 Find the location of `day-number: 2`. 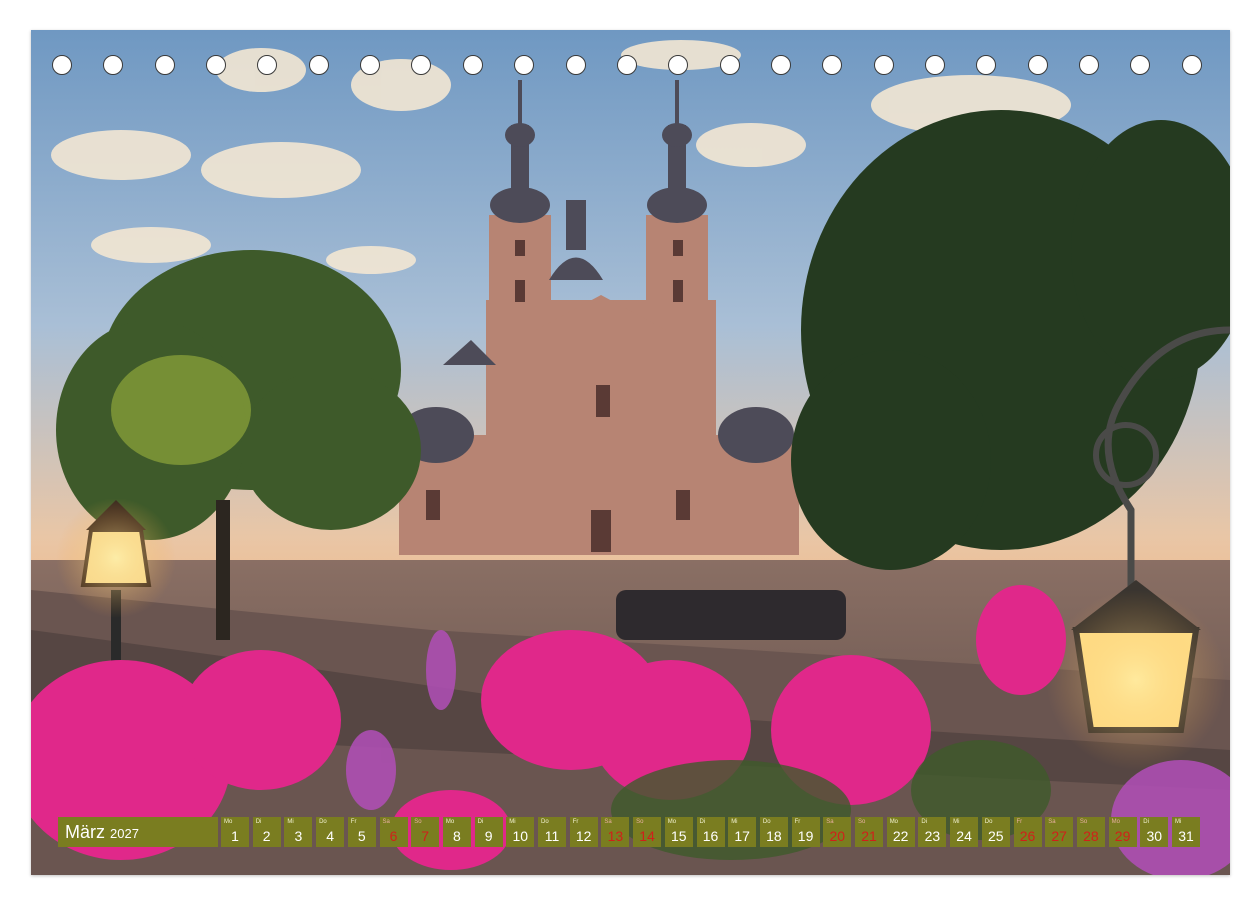

day-number: 2 is located at coordinates (266, 836).